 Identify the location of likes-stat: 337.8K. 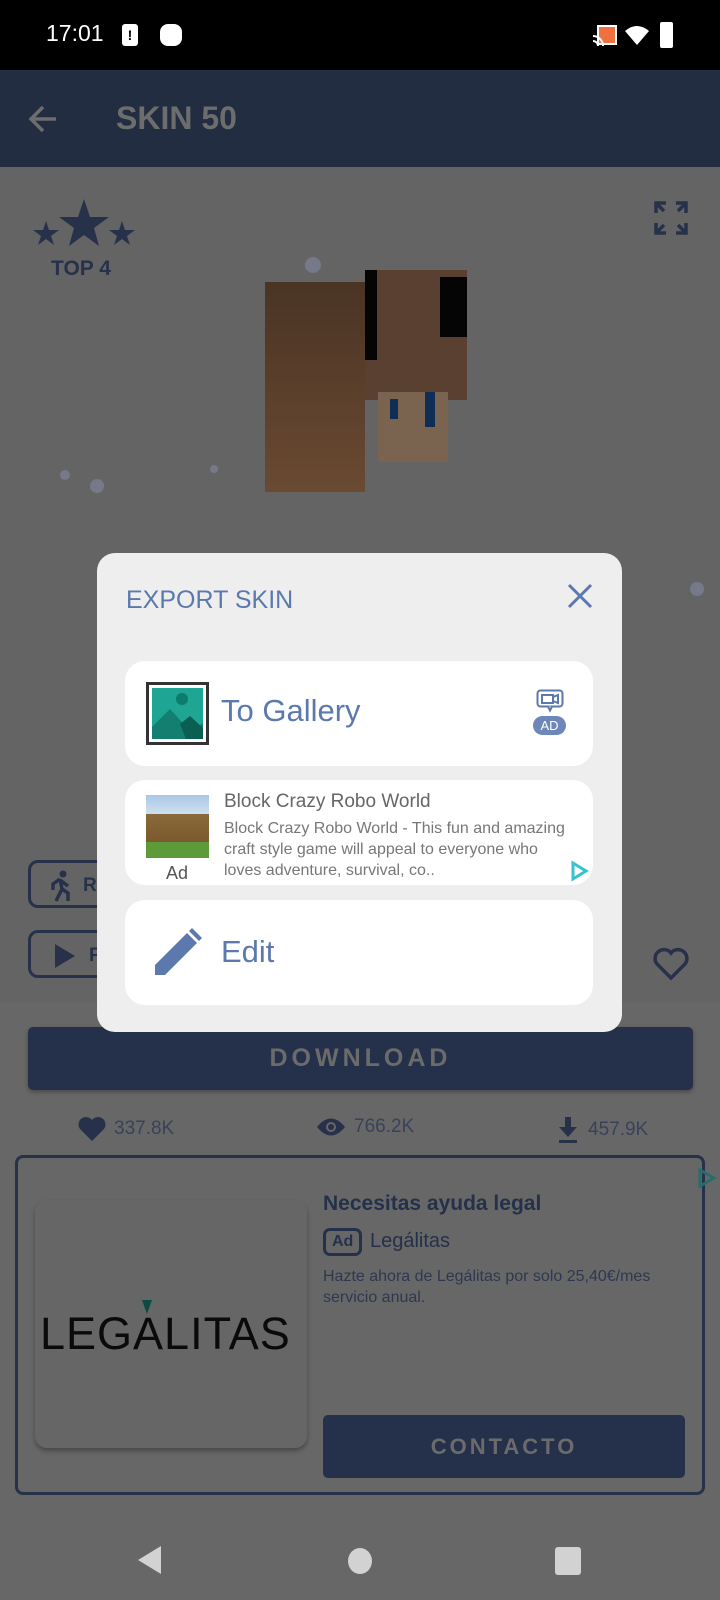
(126, 1129).